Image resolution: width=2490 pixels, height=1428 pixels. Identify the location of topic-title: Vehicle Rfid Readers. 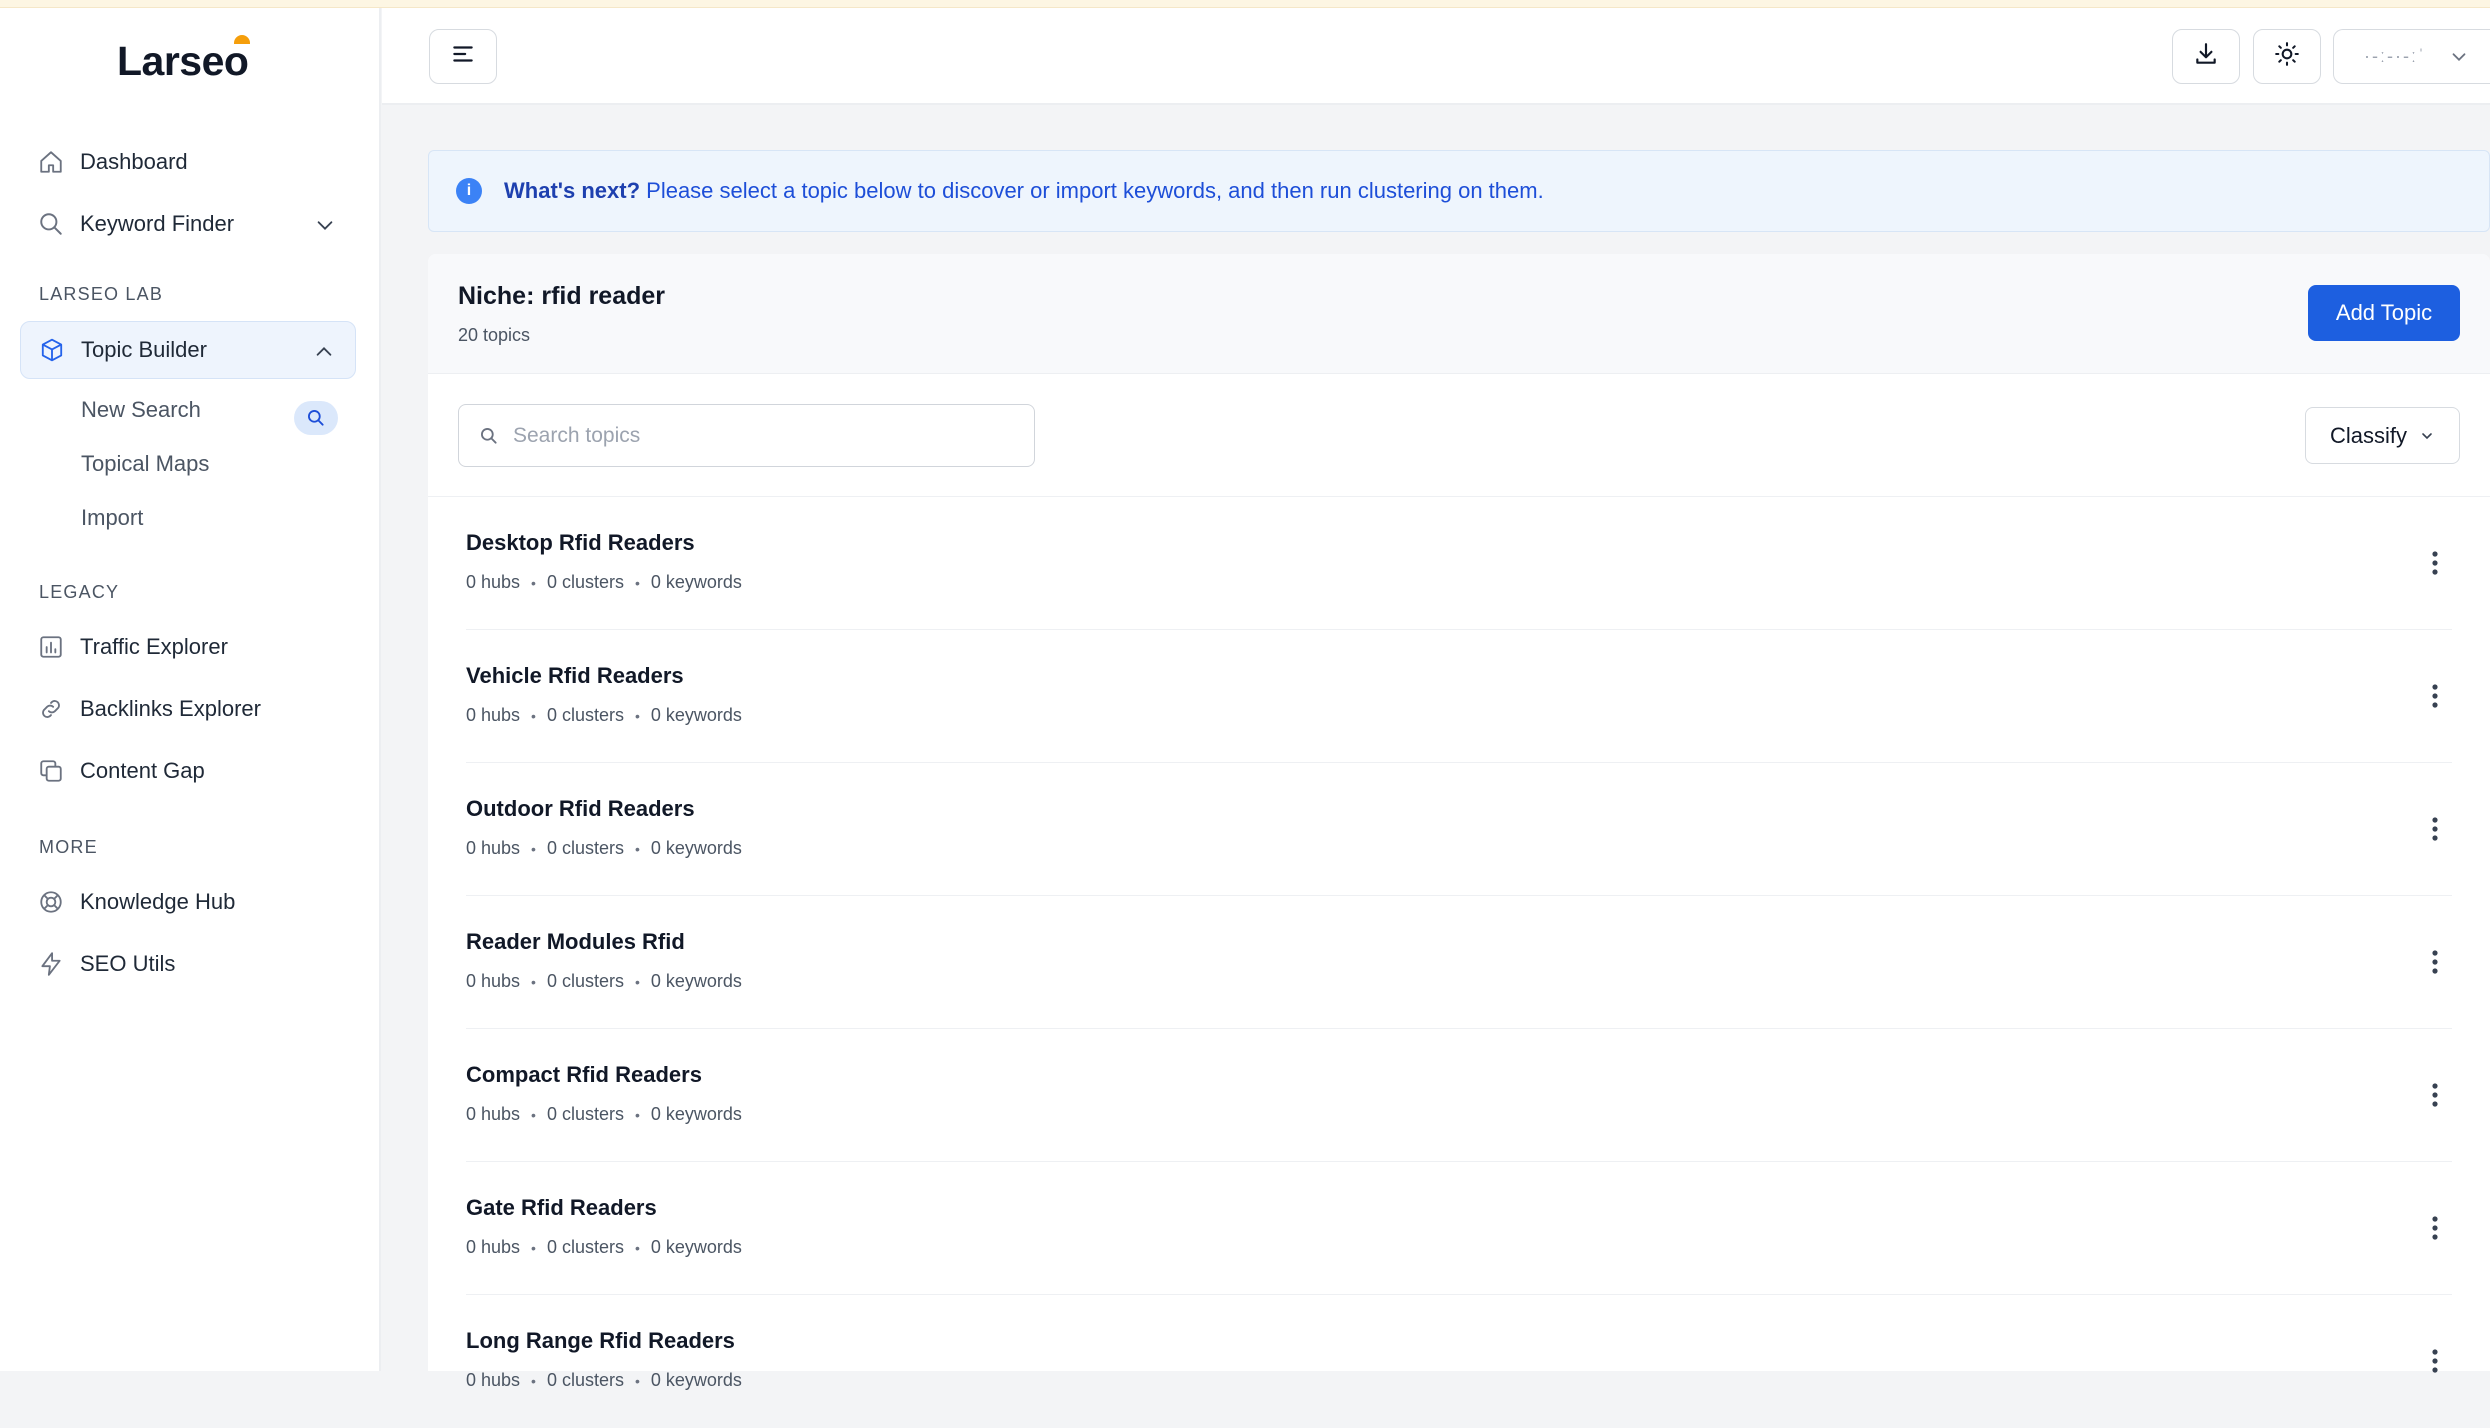
(575, 676).